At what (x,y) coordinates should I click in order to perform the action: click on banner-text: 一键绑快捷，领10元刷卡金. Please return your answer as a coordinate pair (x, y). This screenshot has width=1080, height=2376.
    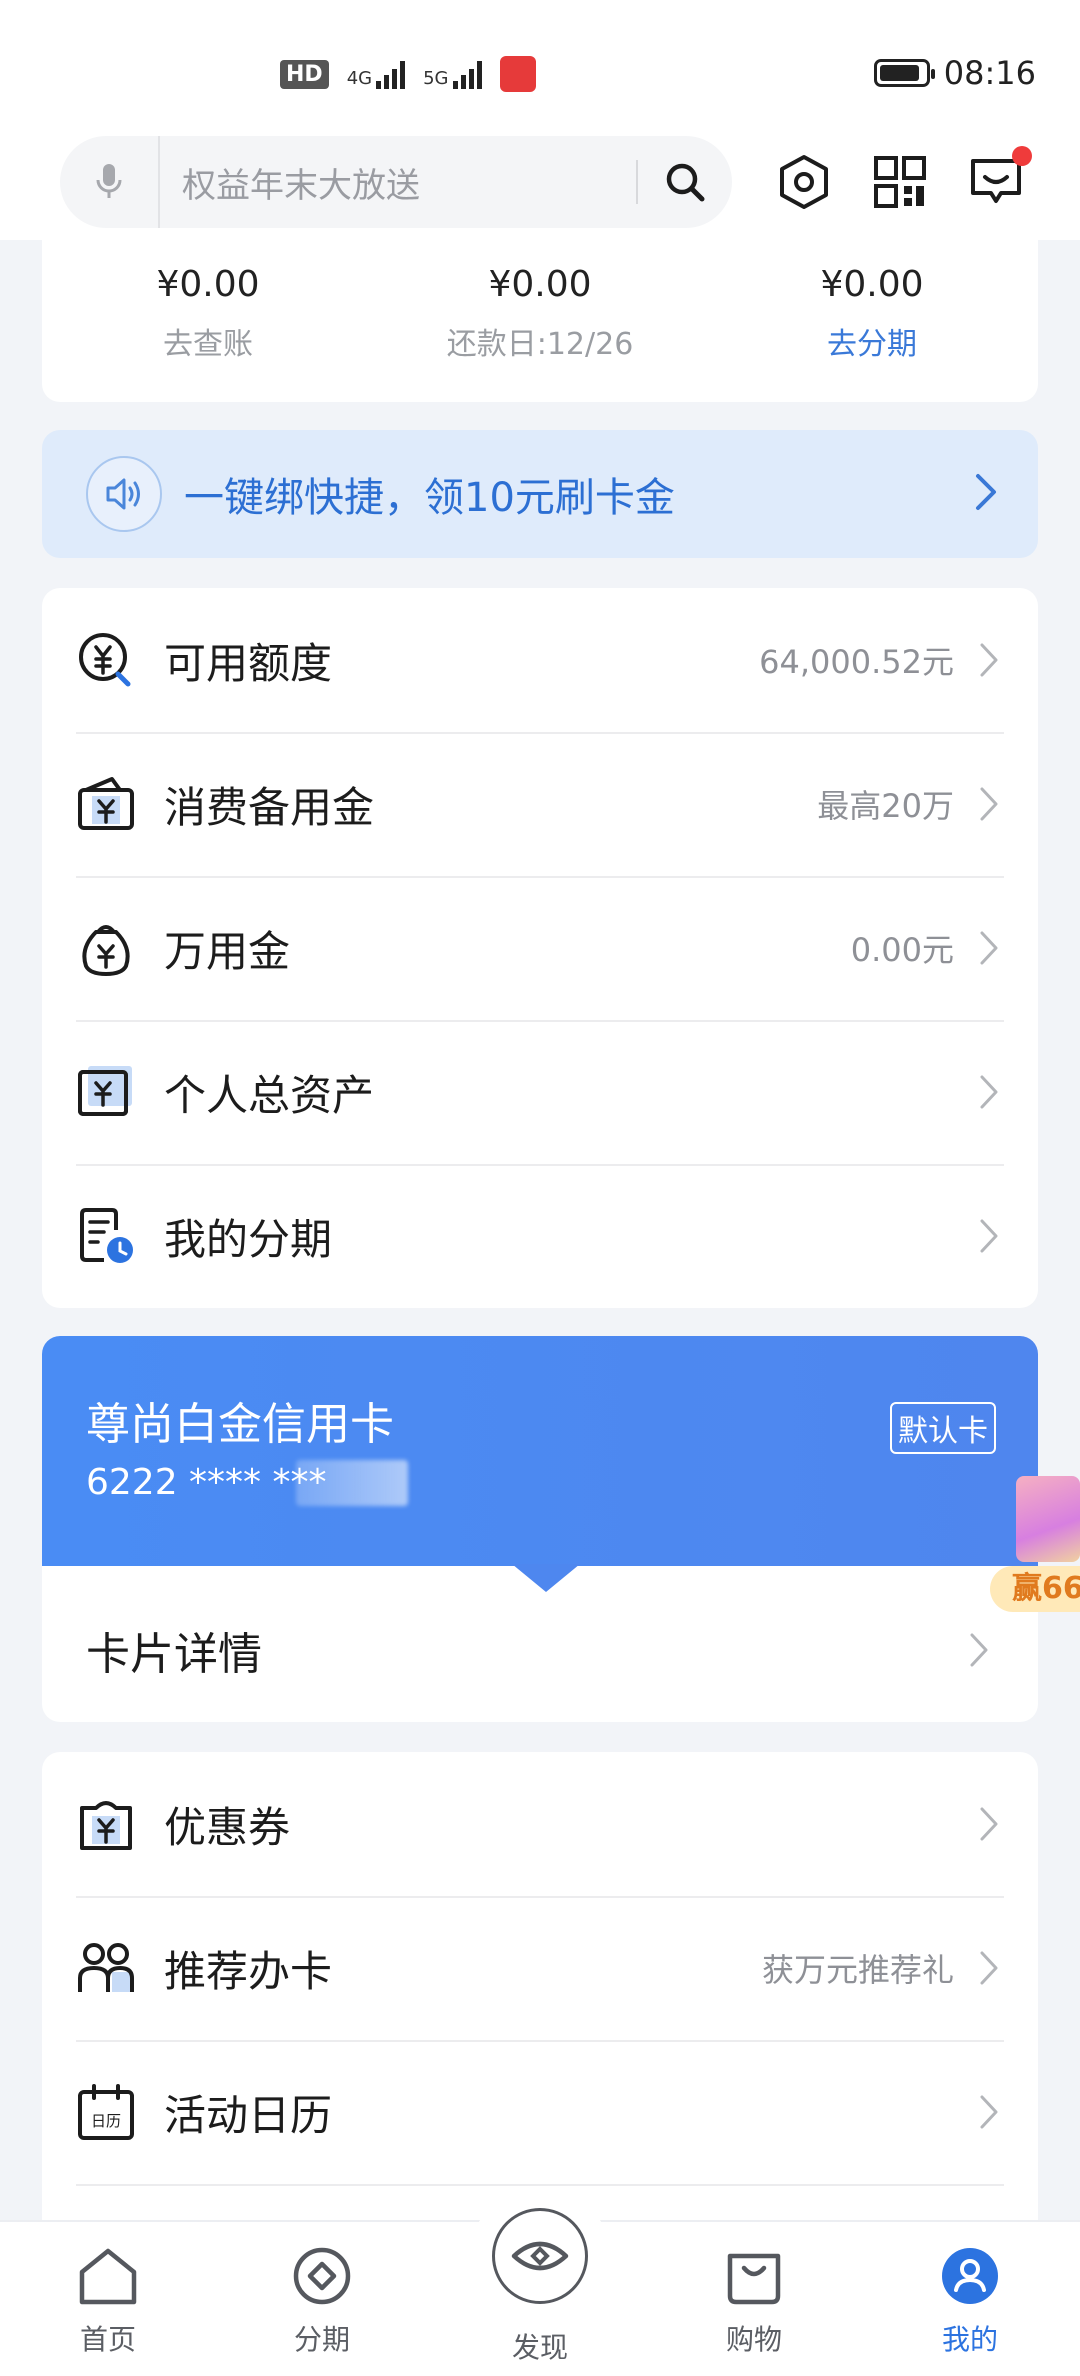
    Looking at the image, I should click on (429, 498).